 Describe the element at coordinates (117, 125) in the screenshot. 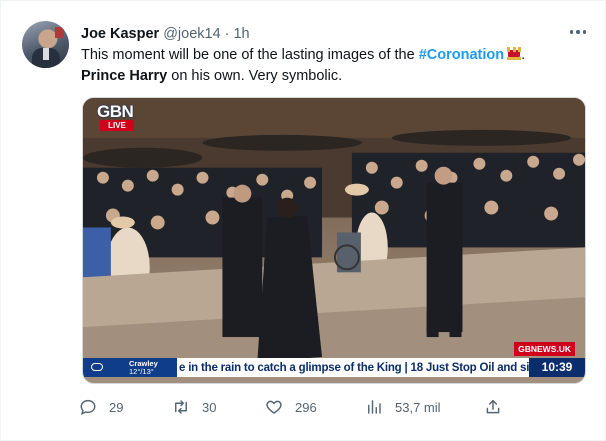

I see `live-badge: LIVE` at that location.